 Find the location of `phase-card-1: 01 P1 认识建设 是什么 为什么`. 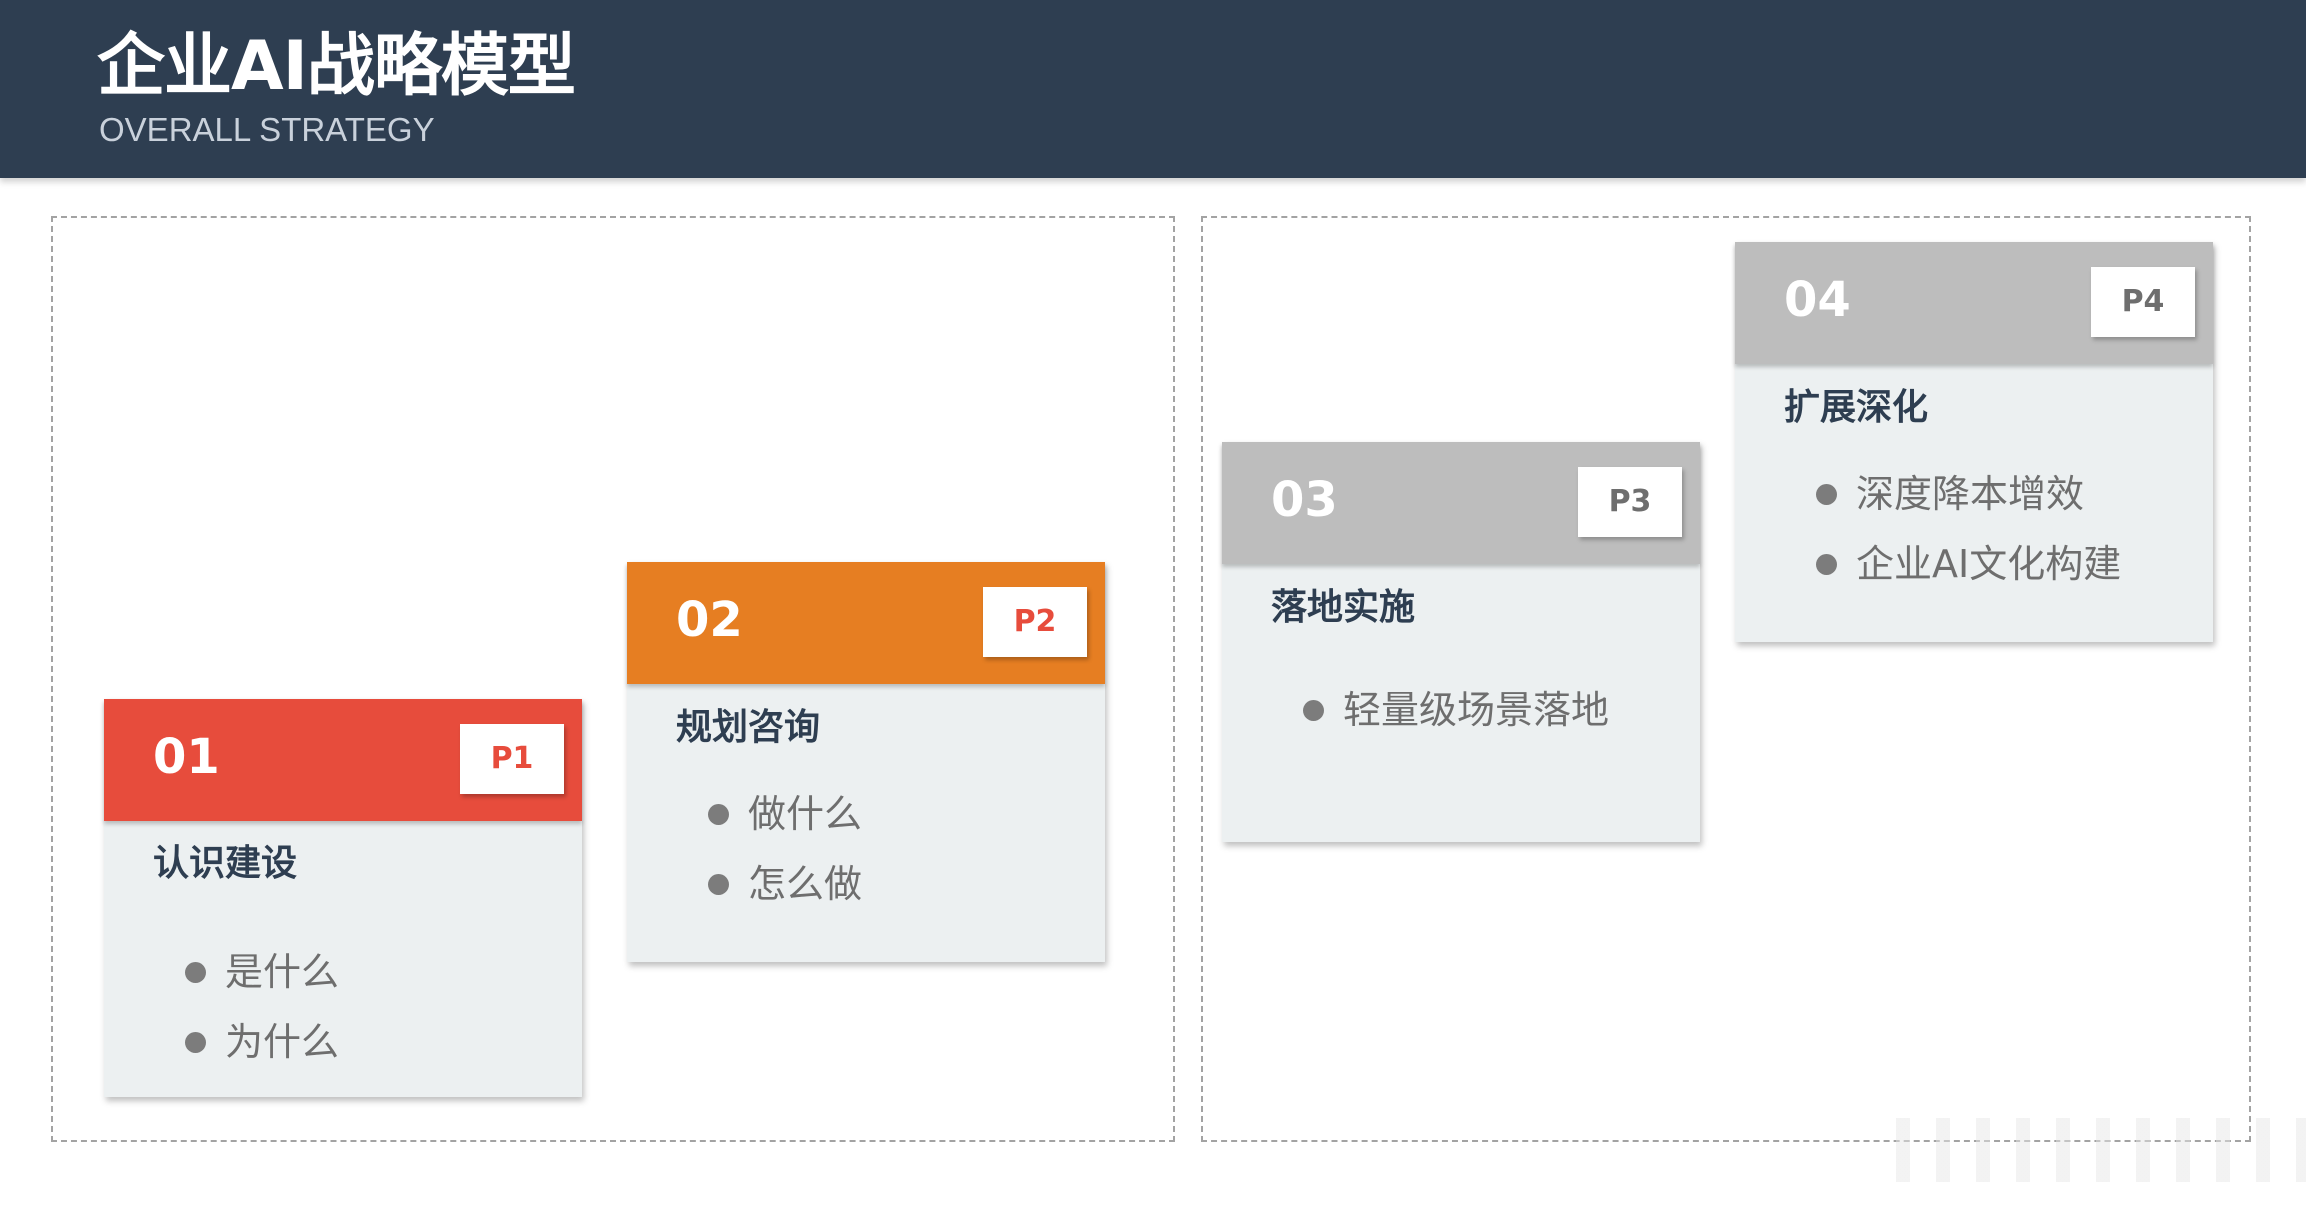

phase-card-1: 01 P1 认识建设 是什么 为什么 is located at coordinates (343, 898).